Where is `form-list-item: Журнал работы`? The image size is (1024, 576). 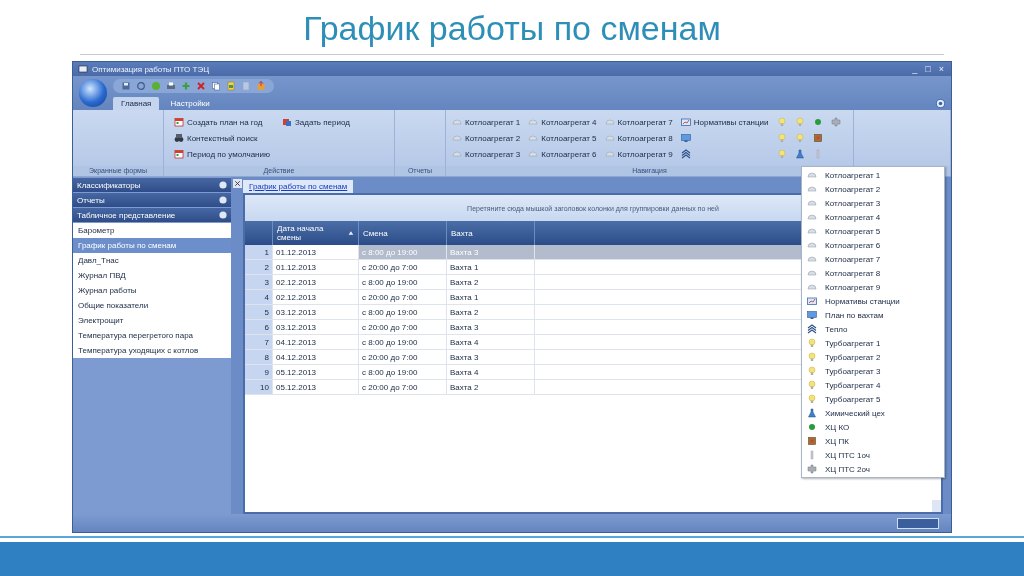 form-list-item: Журнал работы is located at coordinates (152, 290).